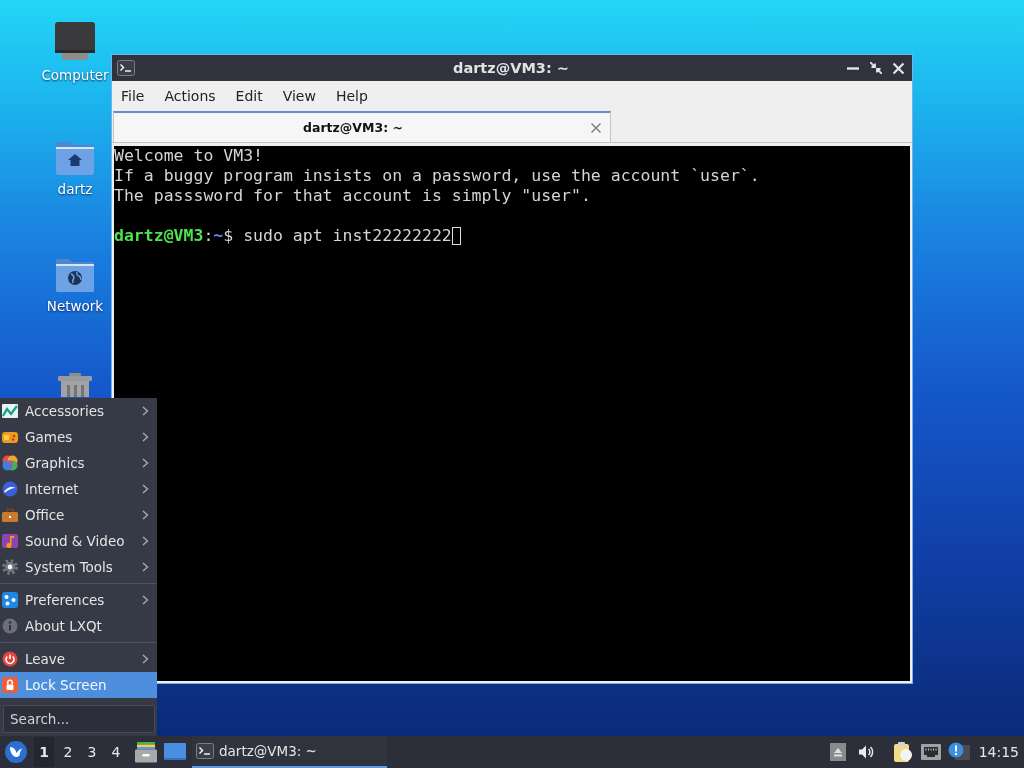 The image size is (1024, 768). I want to click on desktop-switch-button: 2, so click(68, 752).